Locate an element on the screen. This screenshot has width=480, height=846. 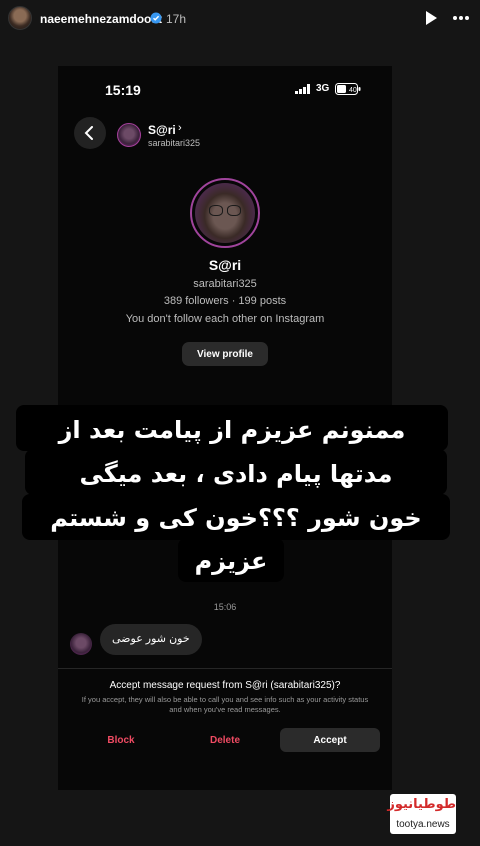
story-username: naeemehnezamdoost is located at coordinates (101, 19).